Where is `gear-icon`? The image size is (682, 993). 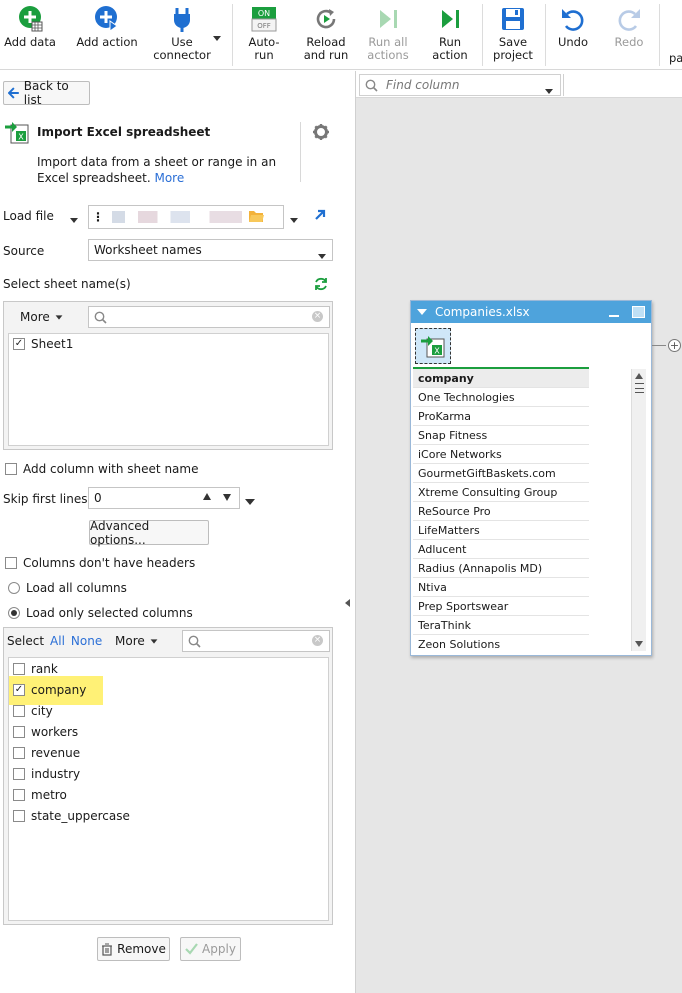 gear-icon is located at coordinates (321, 133).